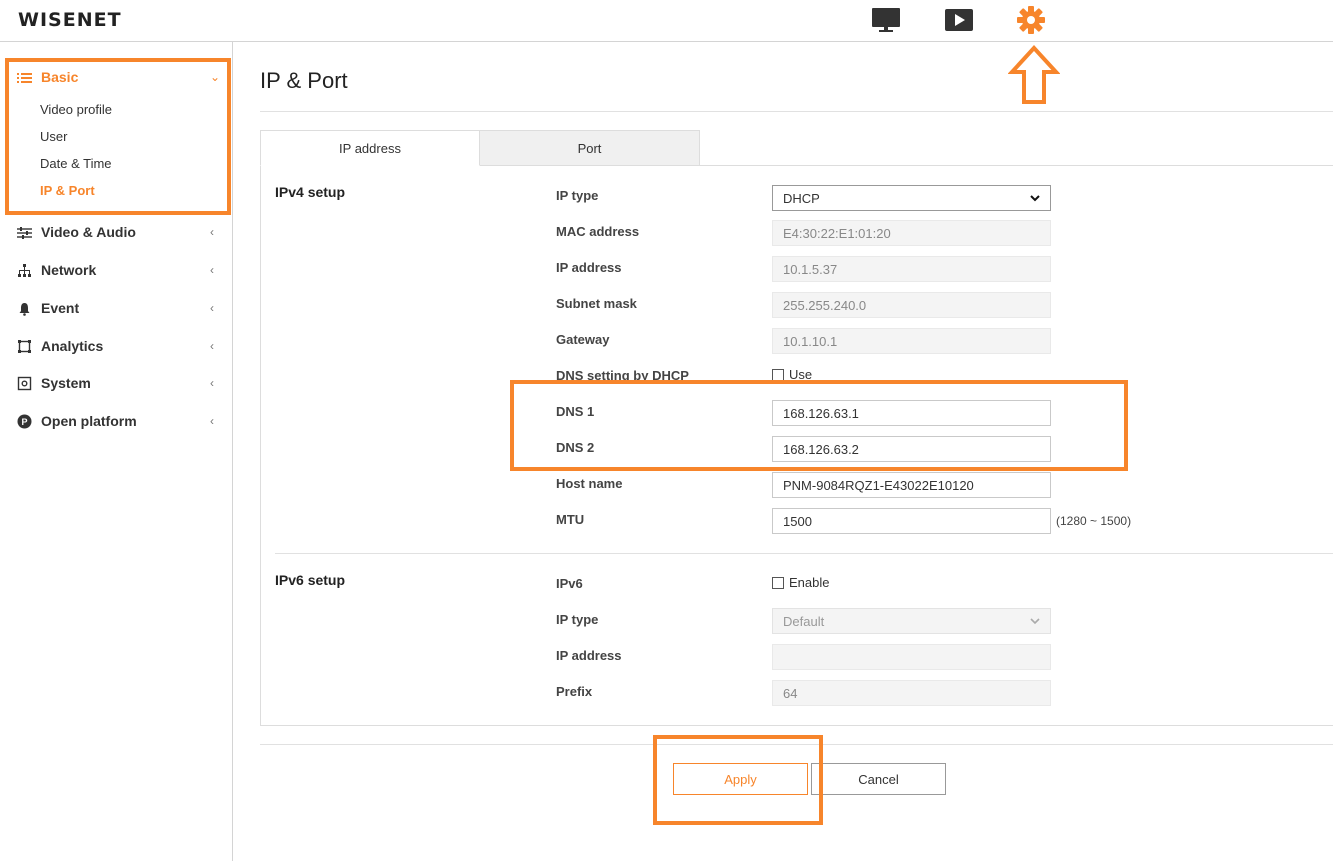 The height and width of the screenshot is (861, 1333). What do you see at coordinates (116, 270) in the screenshot?
I see `sidebar-group-network: Network ‹` at bounding box center [116, 270].